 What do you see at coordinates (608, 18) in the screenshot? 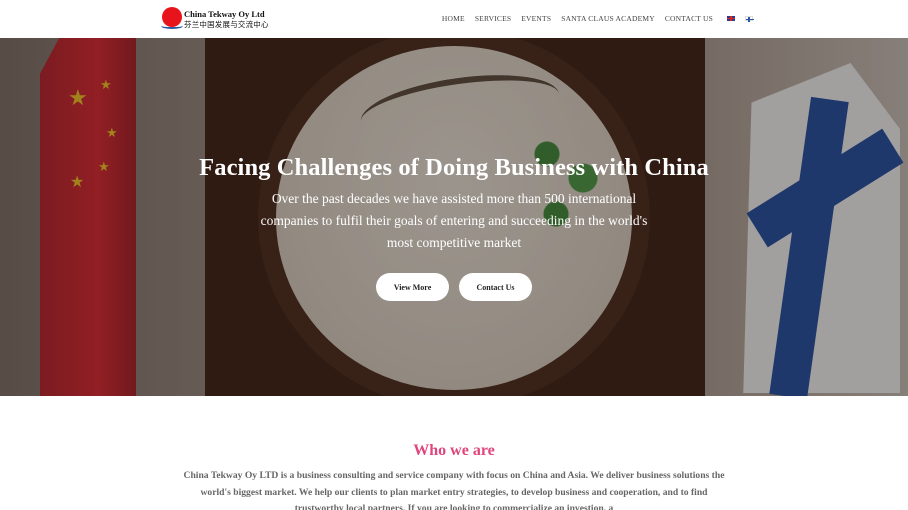
I see `nav-santa-claus-academy: SANTA CLAUS ACADEMY` at bounding box center [608, 18].